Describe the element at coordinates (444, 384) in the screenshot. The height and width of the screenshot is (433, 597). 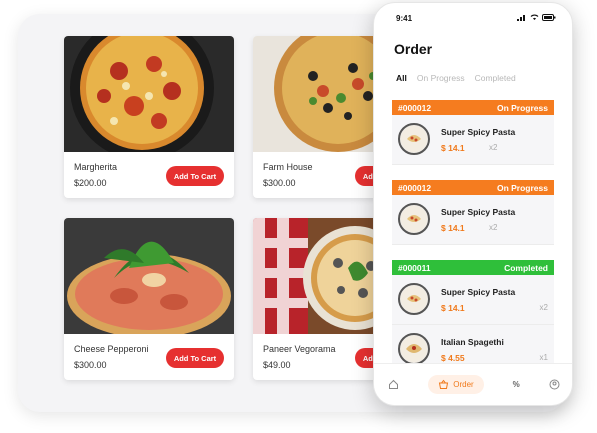
I see `basket-icon` at that location.